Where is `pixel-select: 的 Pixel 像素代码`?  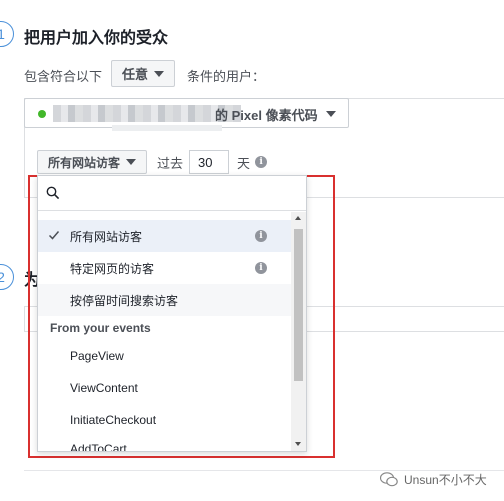
pixel-select: 的 Pixel 像素代码 is located at coordinates (186, 113).